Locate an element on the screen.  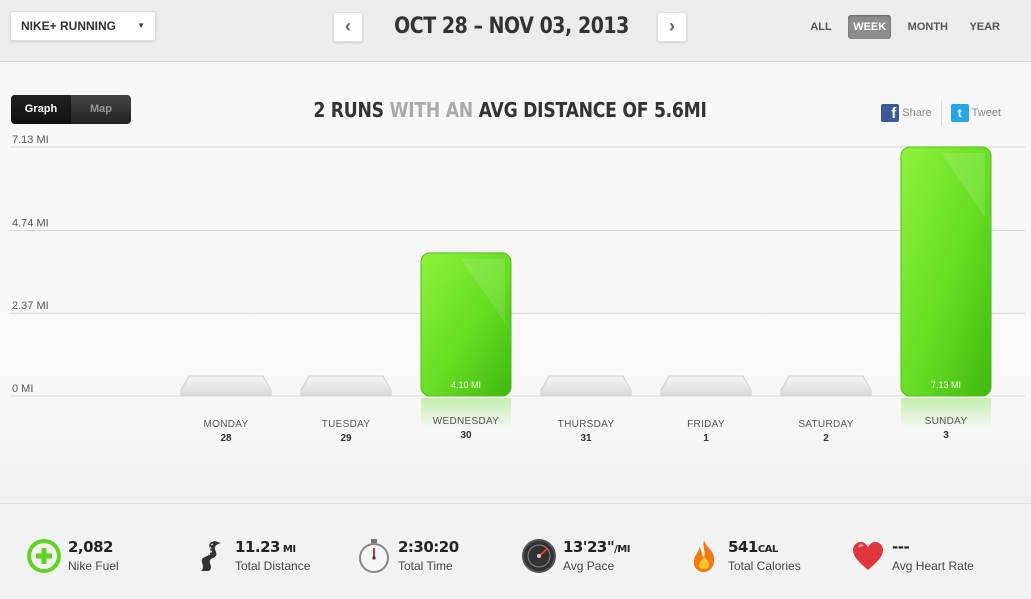
chevron-right-icon: › is located at coordinates (672, 26).